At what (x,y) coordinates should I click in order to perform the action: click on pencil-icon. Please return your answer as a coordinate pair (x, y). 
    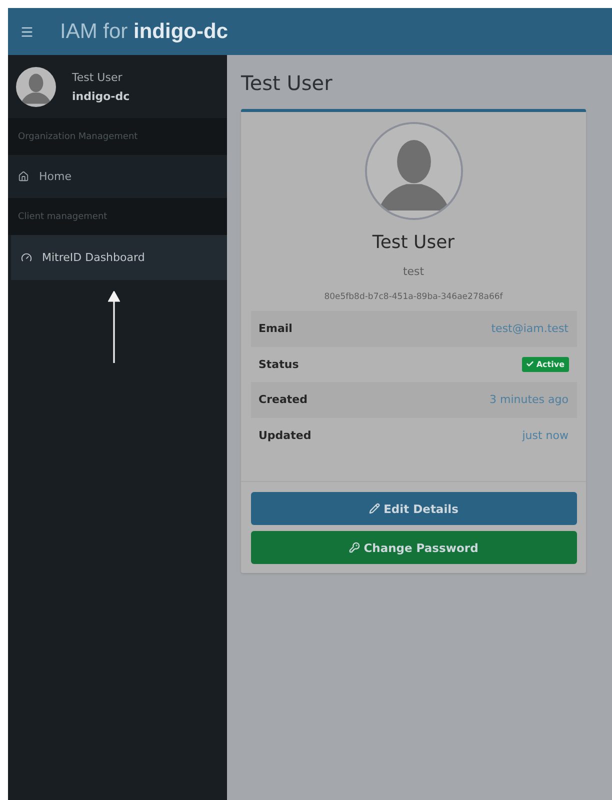
    Looking at the image, I should click on (374, 508).